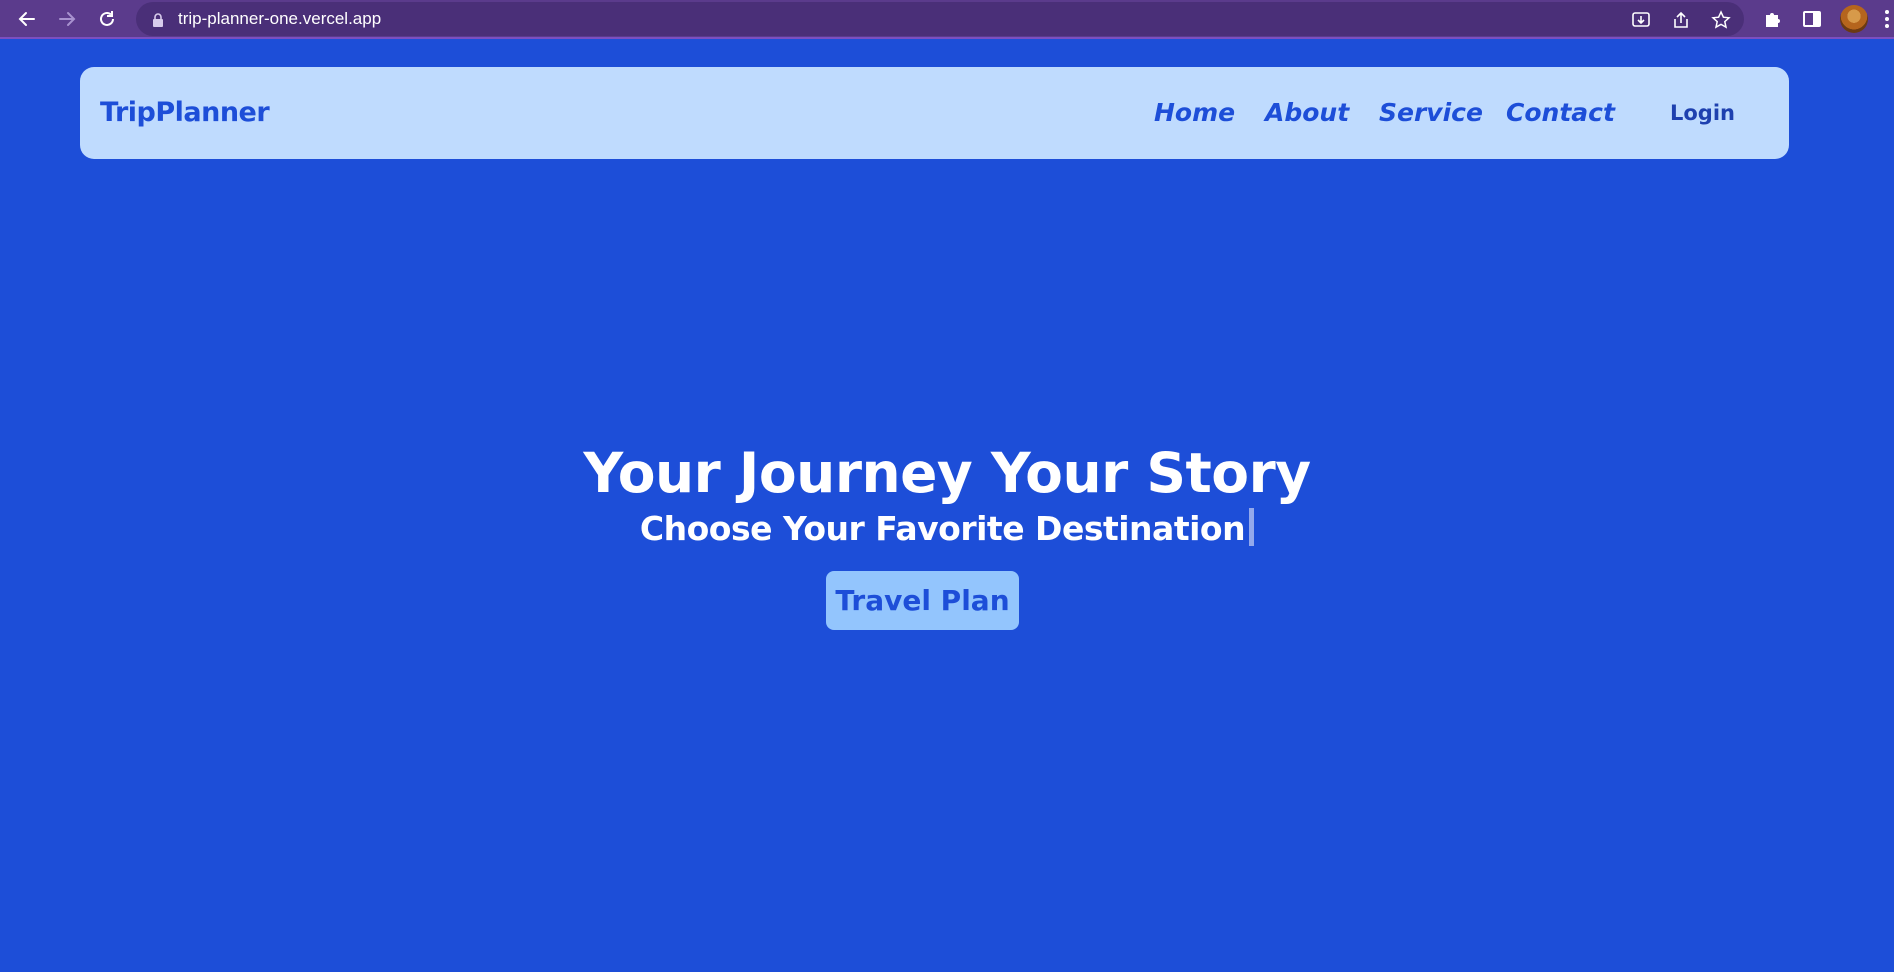 The width and height of the screenshot is (1894, 972). What do you see at coordinates (1854, 19) in the screenshot?
I see `profile-avatar` at bounding box center [1854, 19].